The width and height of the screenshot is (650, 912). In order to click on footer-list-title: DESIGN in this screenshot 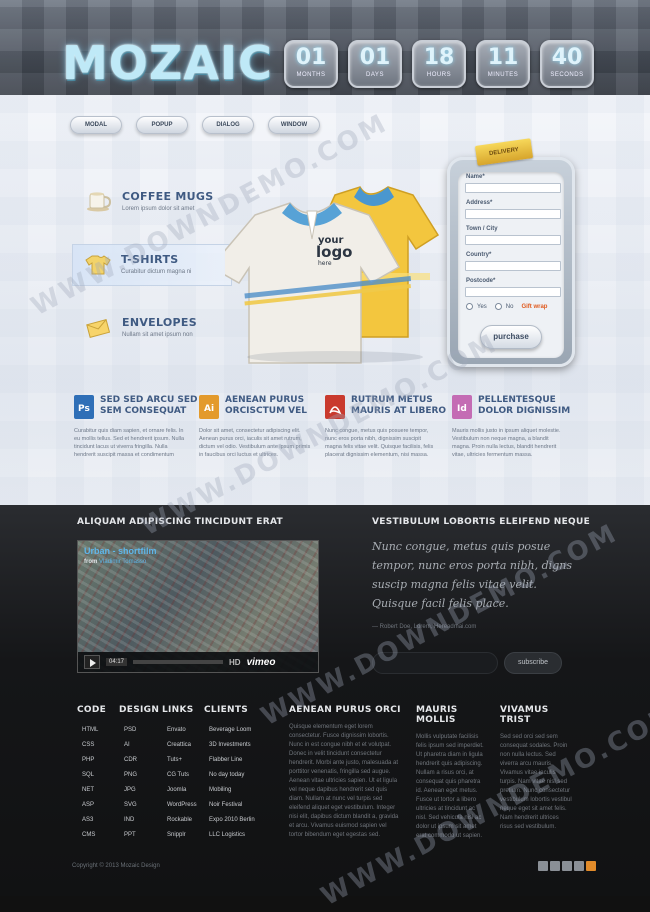, I will do `click(139, 710)`.